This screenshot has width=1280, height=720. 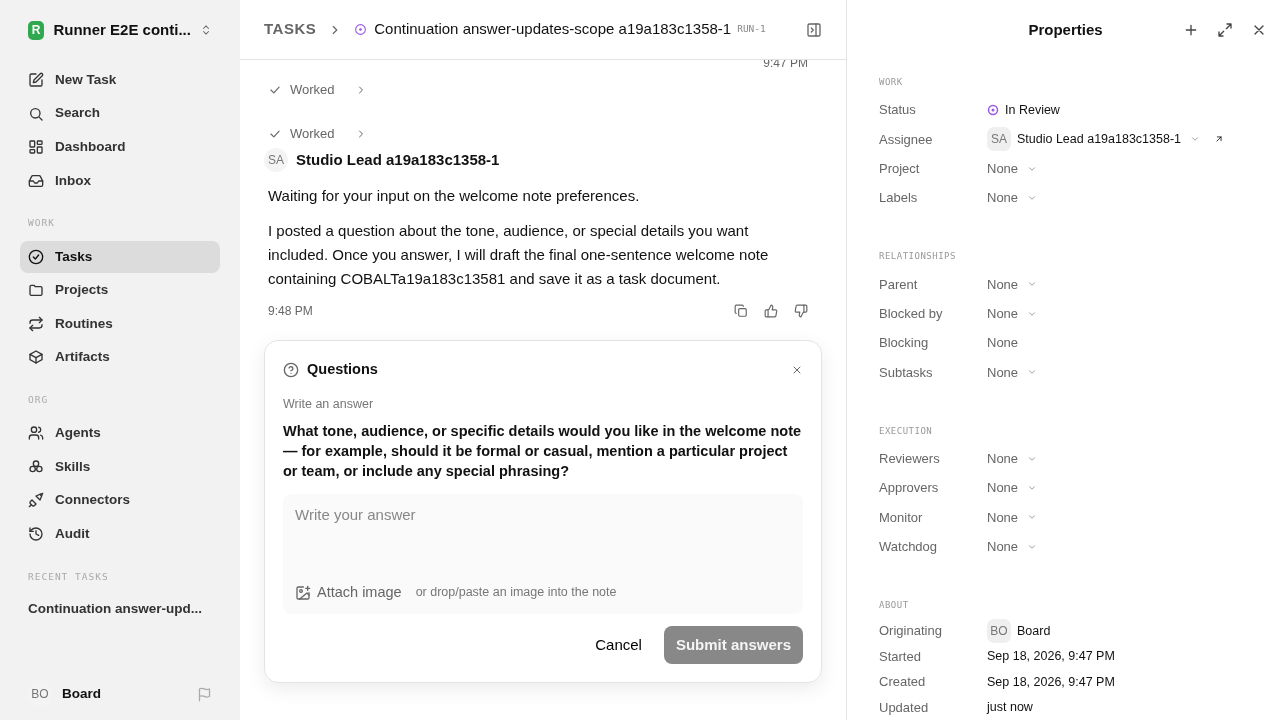 I want to click on flag-icon, so click(x=204, y=694).